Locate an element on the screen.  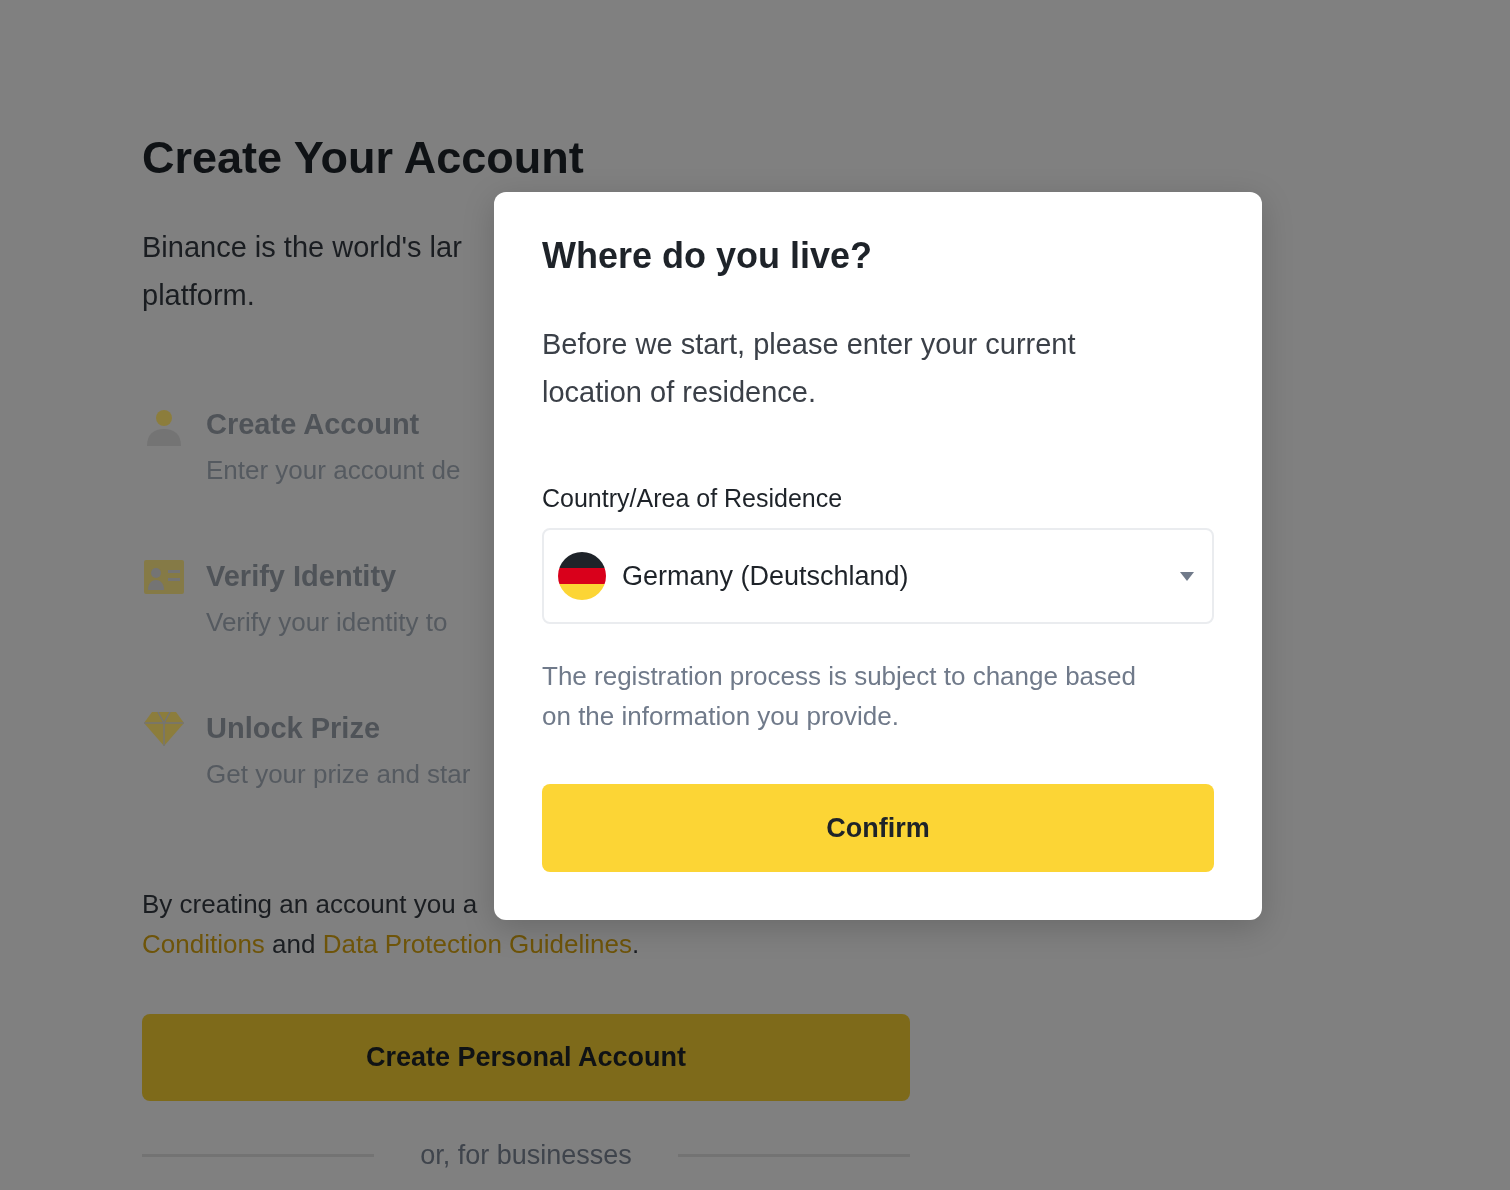
person-icon is located at coordinates (164, 428).